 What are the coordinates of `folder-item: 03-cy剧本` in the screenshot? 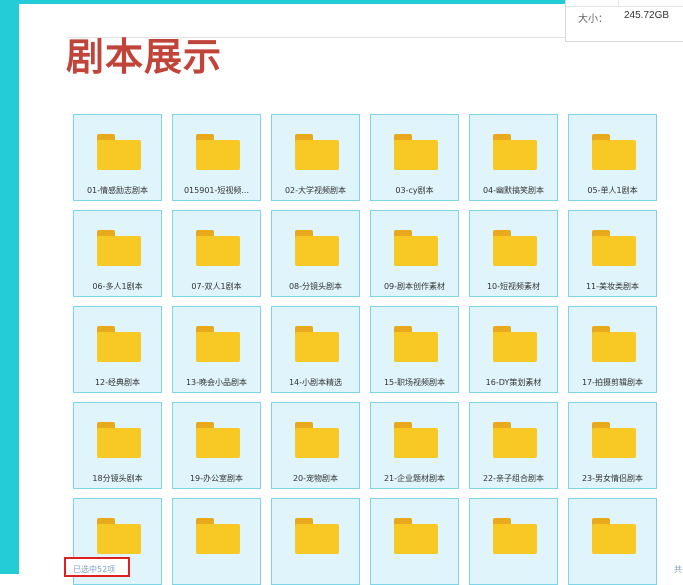 It's located at (414, 157).